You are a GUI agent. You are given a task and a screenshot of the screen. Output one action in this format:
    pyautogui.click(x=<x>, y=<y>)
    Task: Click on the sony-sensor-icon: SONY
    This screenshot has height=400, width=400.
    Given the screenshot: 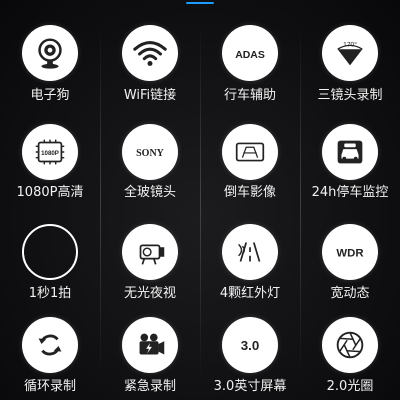 What is the action you would take?
    pyautogui.click(x=150, y=152)
    